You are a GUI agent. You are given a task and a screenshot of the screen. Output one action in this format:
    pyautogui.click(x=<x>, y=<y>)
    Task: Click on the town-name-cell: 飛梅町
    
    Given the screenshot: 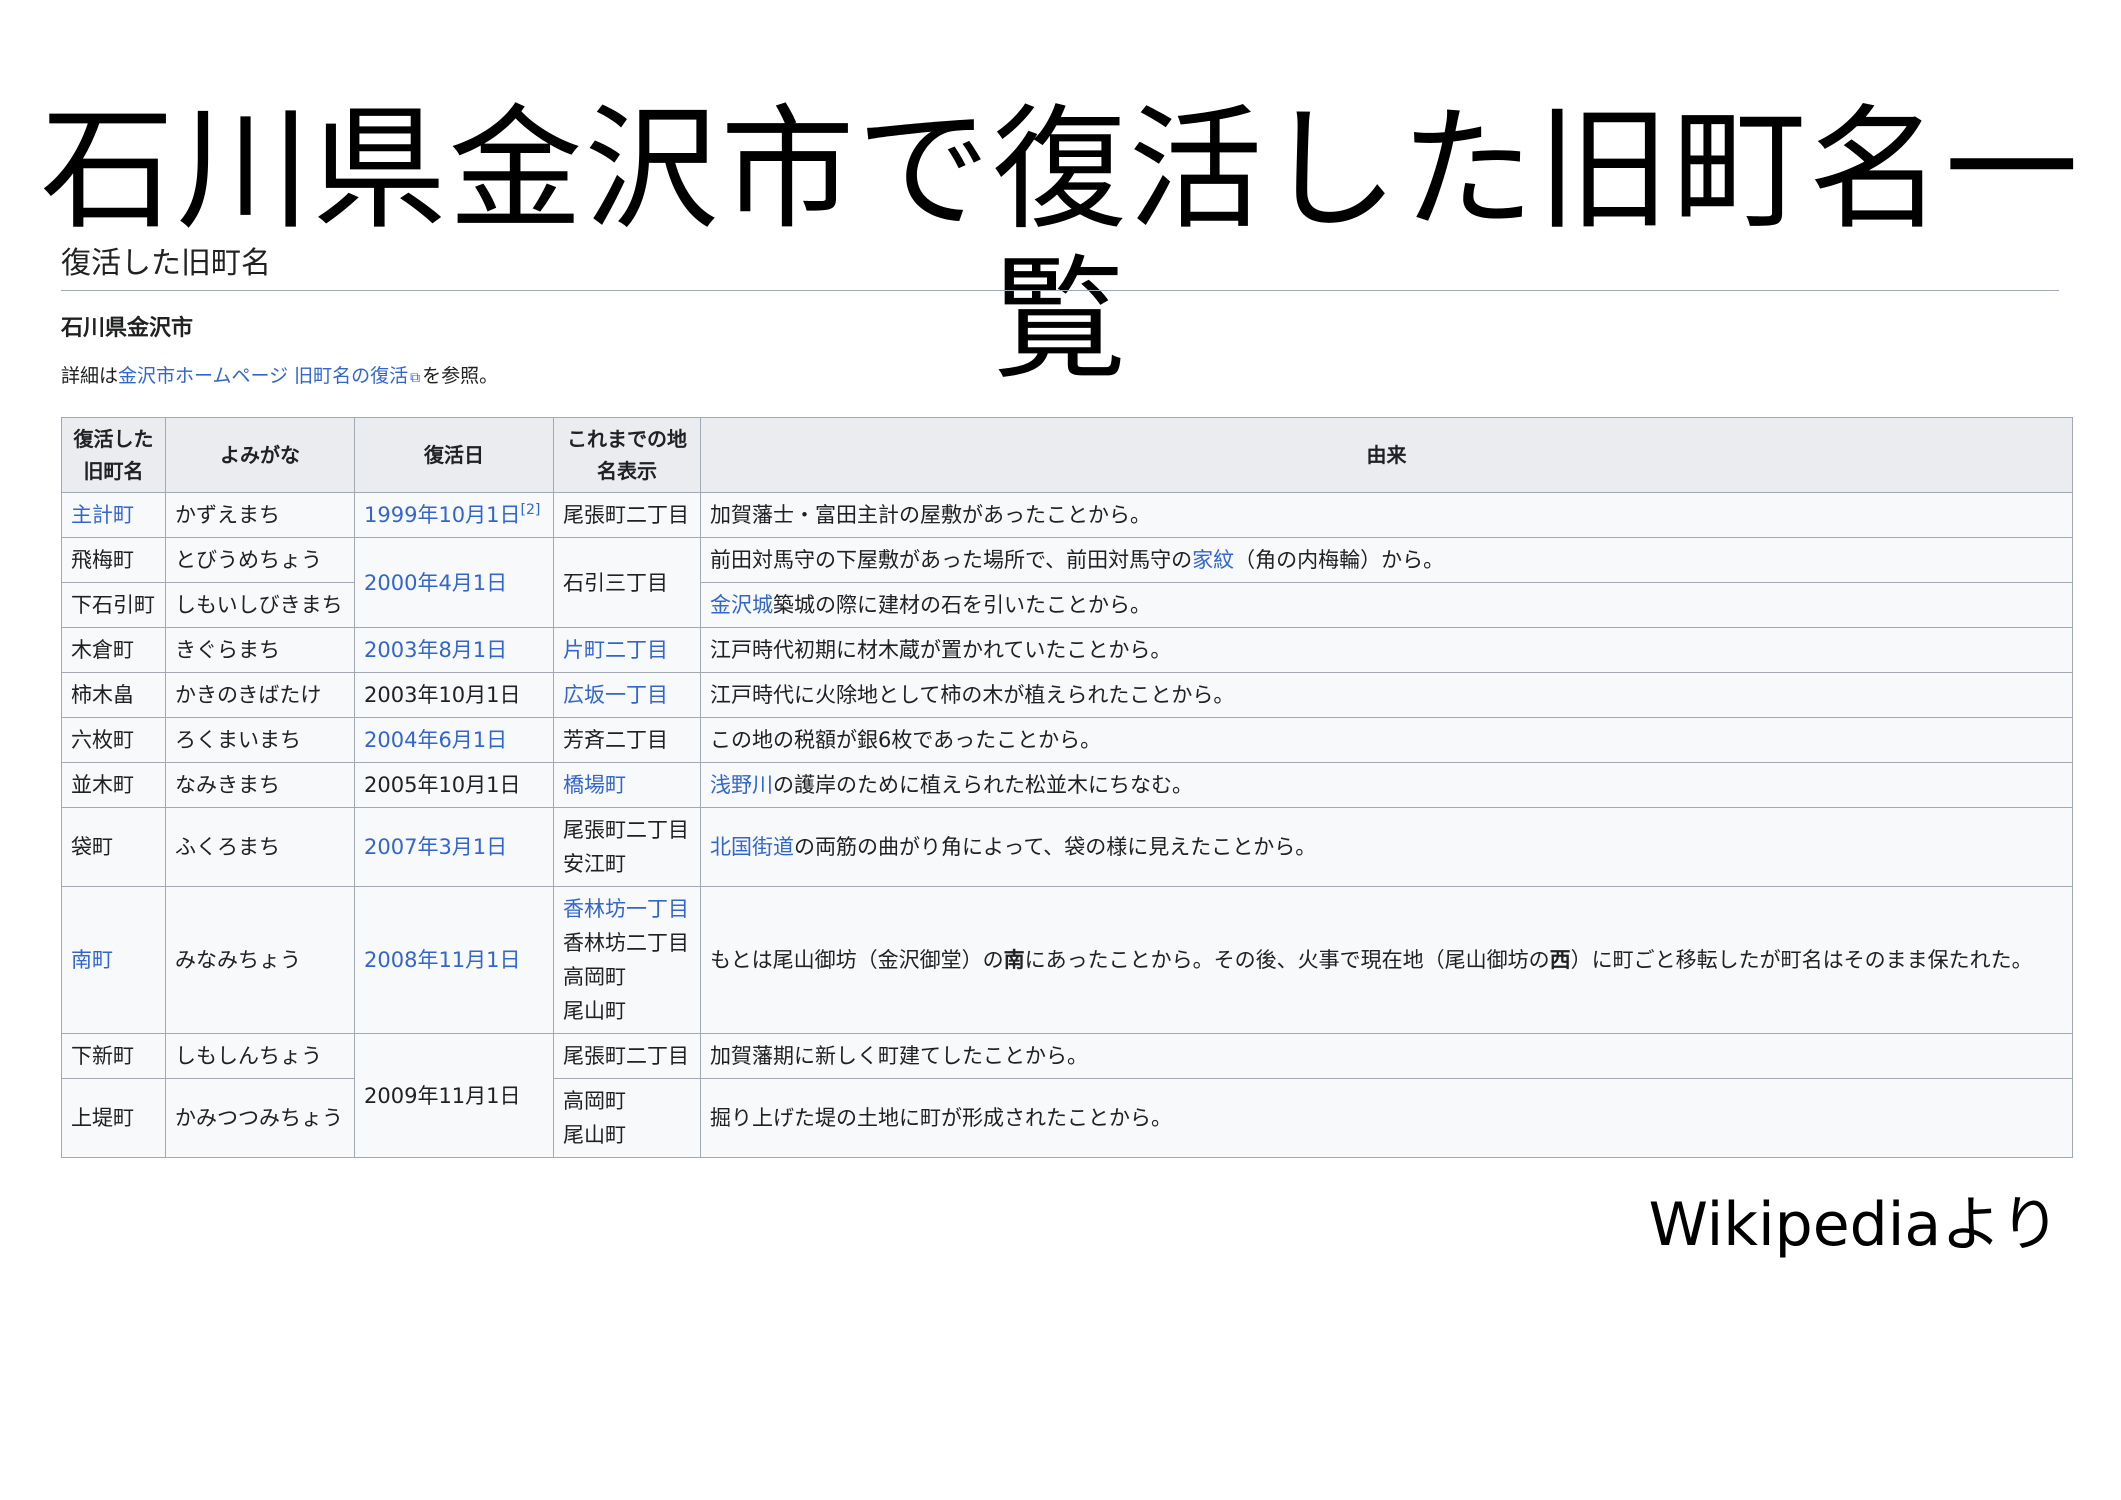 What is the action you would take?
    pyautogui.click(x=113, y=560)
    